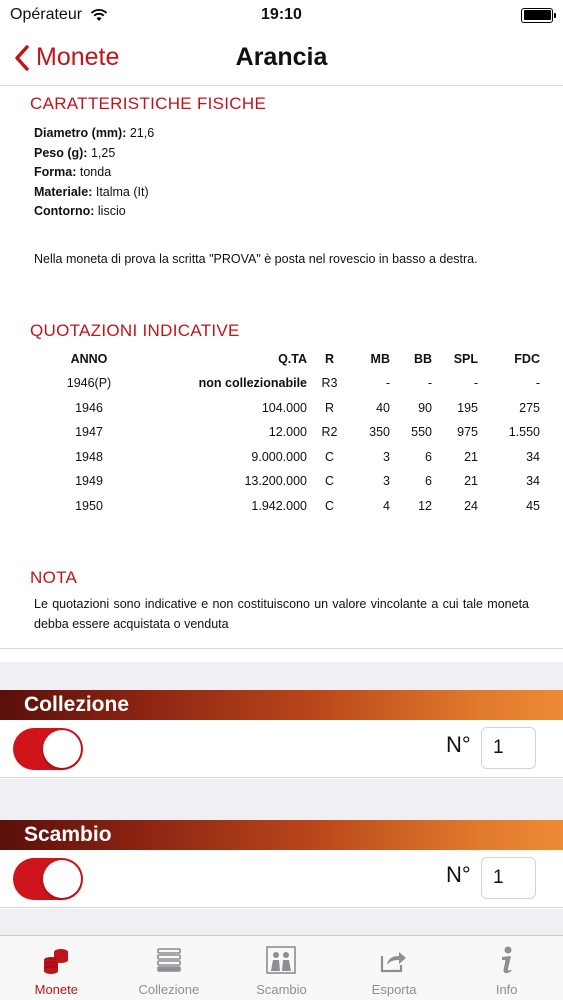  Describe the element at coordinates (99, 15) in the screenshot. I see `wifi-icon` at that location.